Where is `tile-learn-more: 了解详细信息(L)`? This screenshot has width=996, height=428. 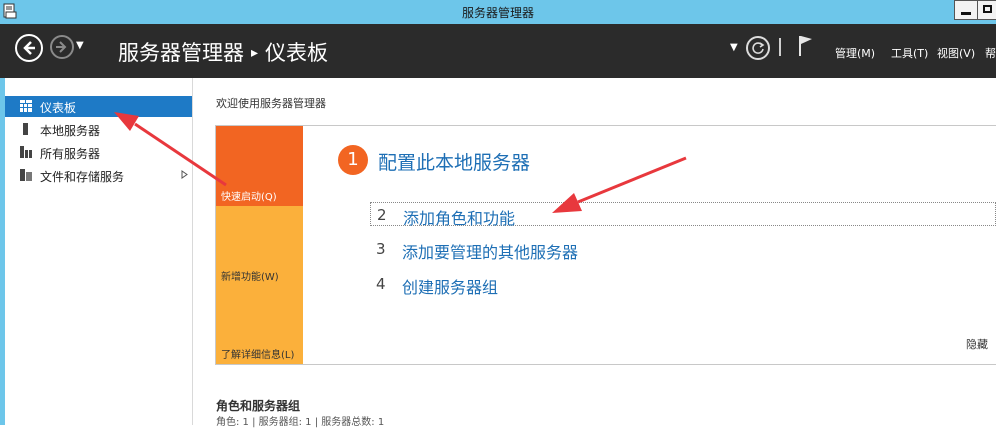 tile-learn-more: 了解详细信息(L) is located at coordinates (259, 325).